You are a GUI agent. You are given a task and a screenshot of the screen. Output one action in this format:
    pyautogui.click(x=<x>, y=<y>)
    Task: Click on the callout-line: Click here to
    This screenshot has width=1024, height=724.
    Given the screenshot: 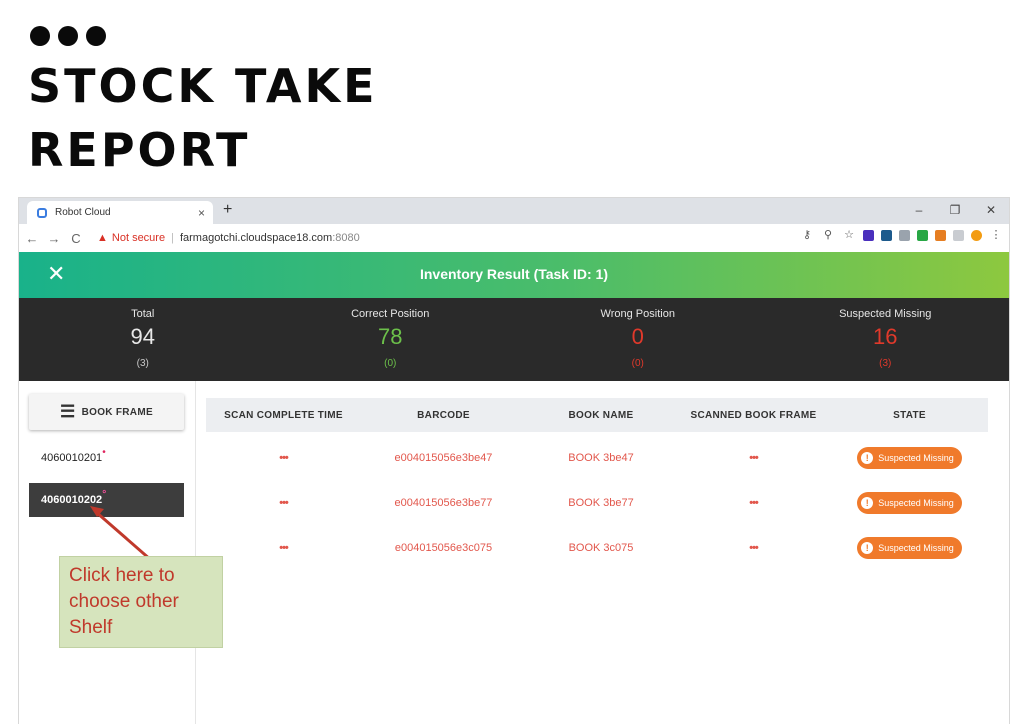 What is the action you would take?
    pyautogui.click(x=122, y=575)
    